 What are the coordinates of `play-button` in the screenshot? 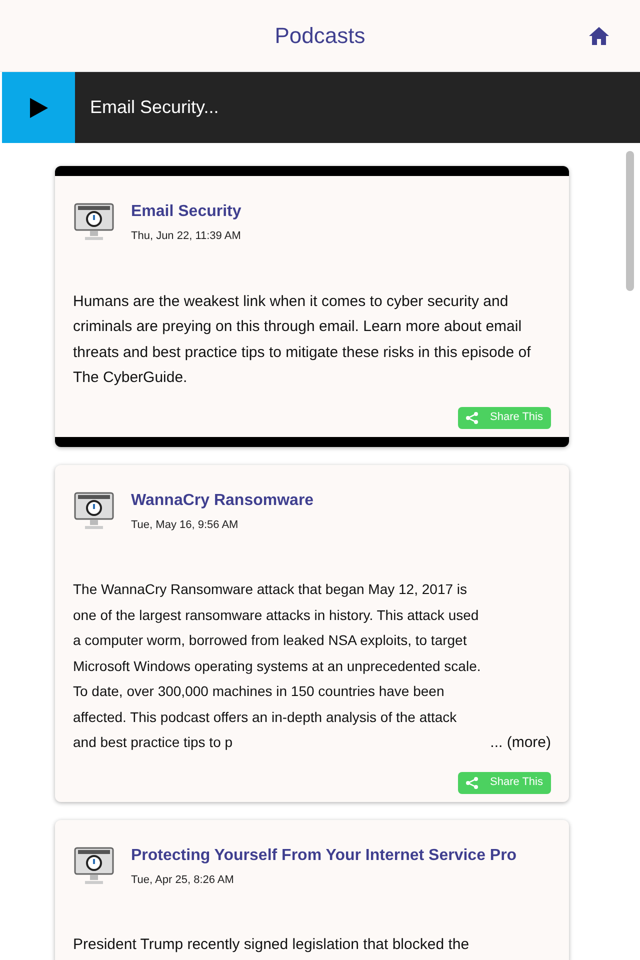 It's located at (38, 107).